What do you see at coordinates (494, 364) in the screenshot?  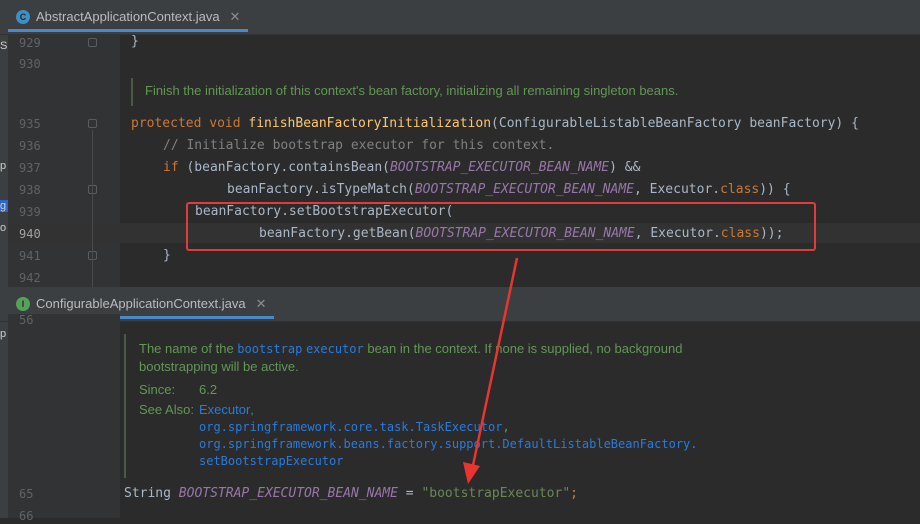 I see `arrow-shaft` at bounding box center [494, 364].